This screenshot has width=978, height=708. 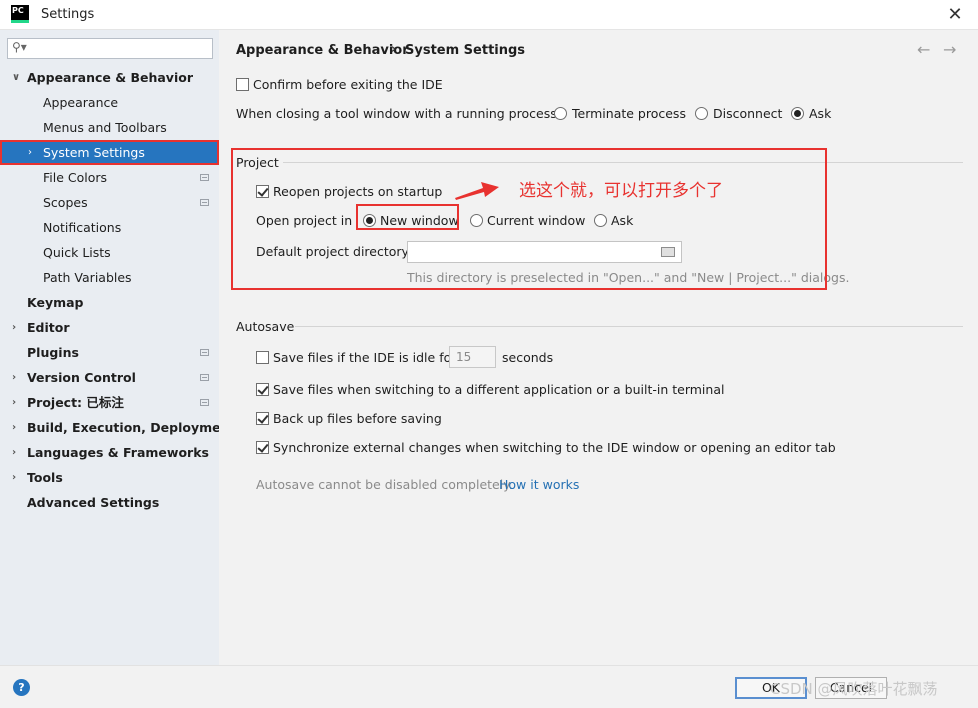 I want to click on dialog-footer: ? OK Cancel CSDN @风吹落叶花飘荡, so click(x=489, y=686).